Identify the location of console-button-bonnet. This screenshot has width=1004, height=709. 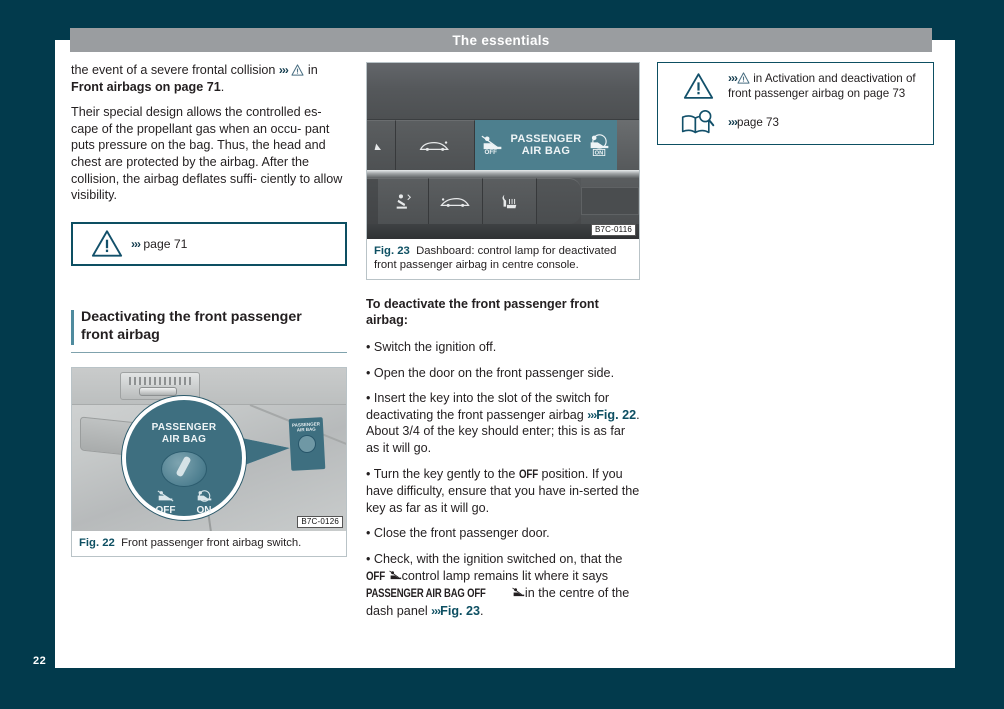
(456, 201).